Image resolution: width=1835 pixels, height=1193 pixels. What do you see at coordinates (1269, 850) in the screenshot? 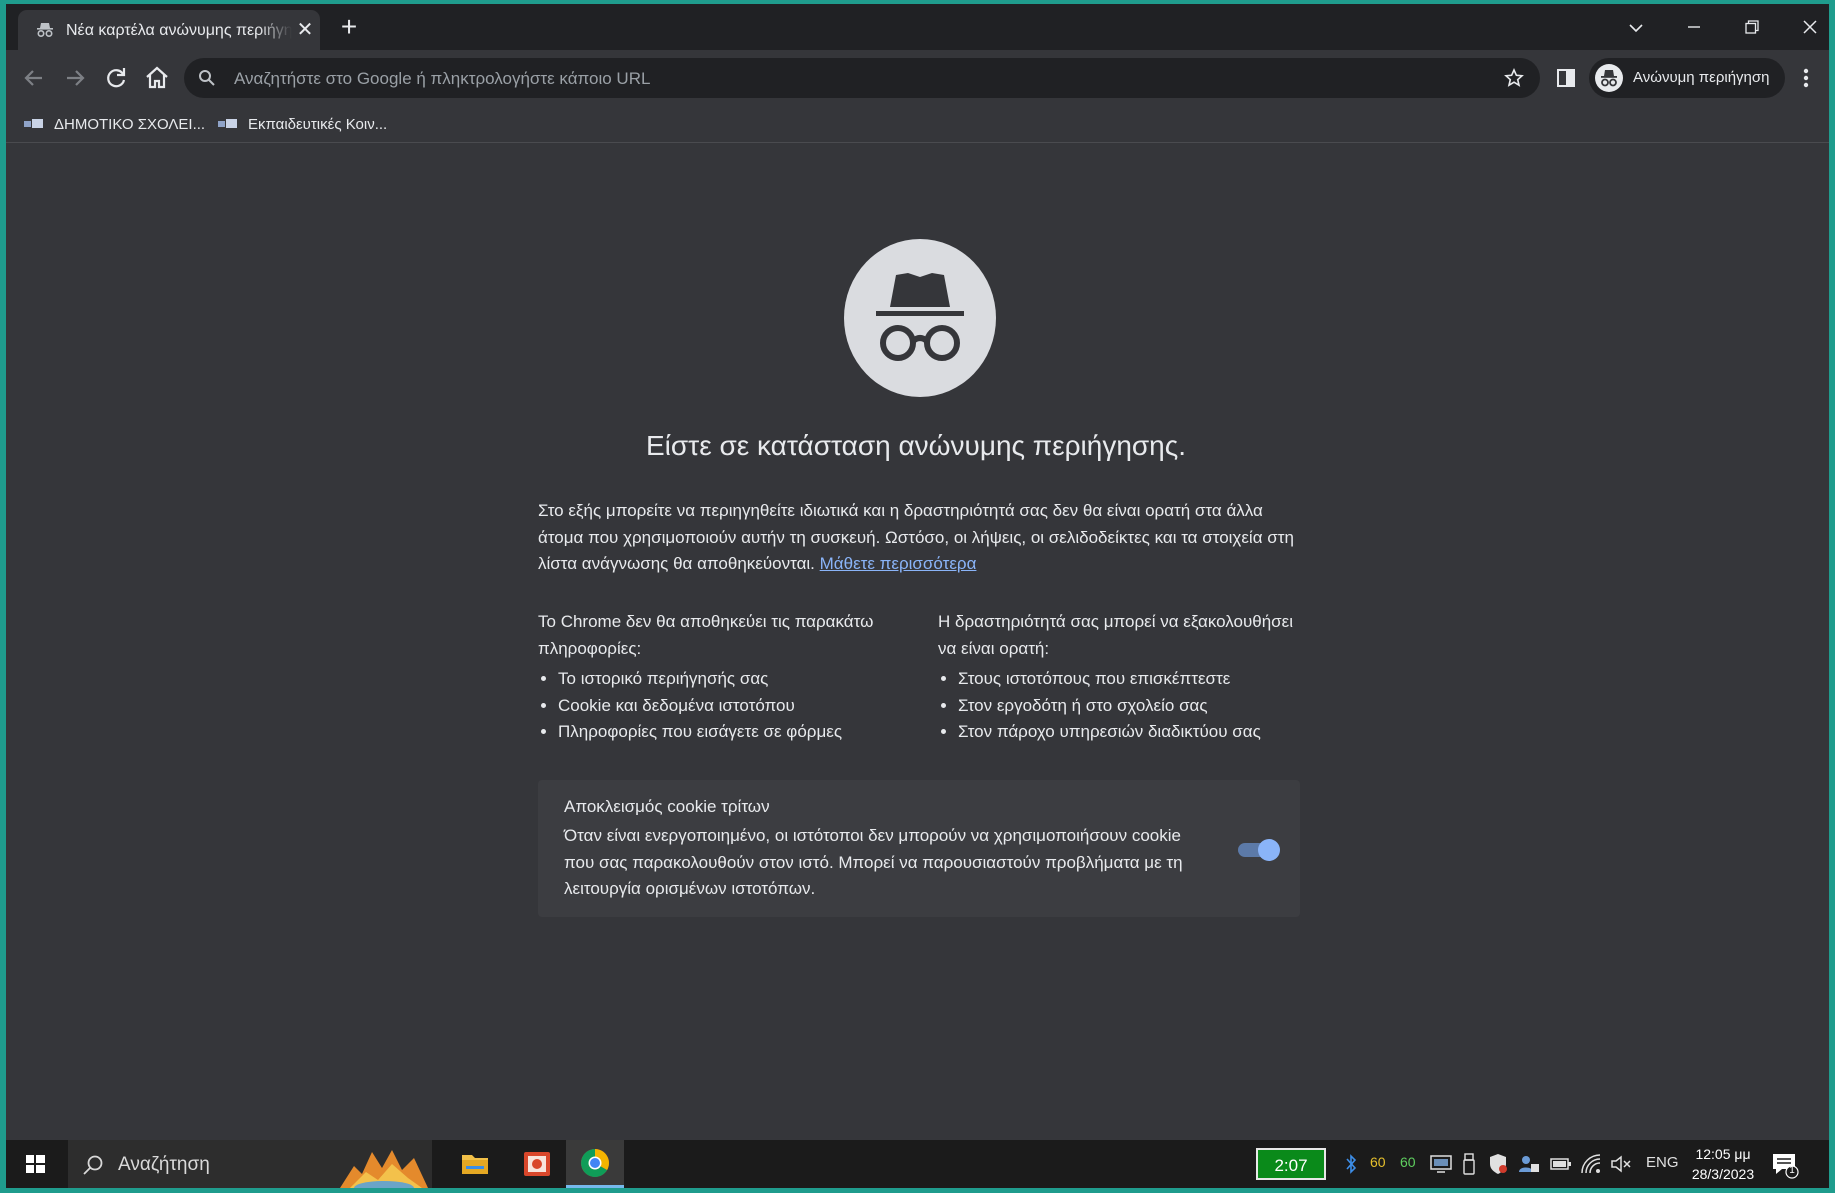
I see `toggle-knob` at bounding box center [1269, 850].